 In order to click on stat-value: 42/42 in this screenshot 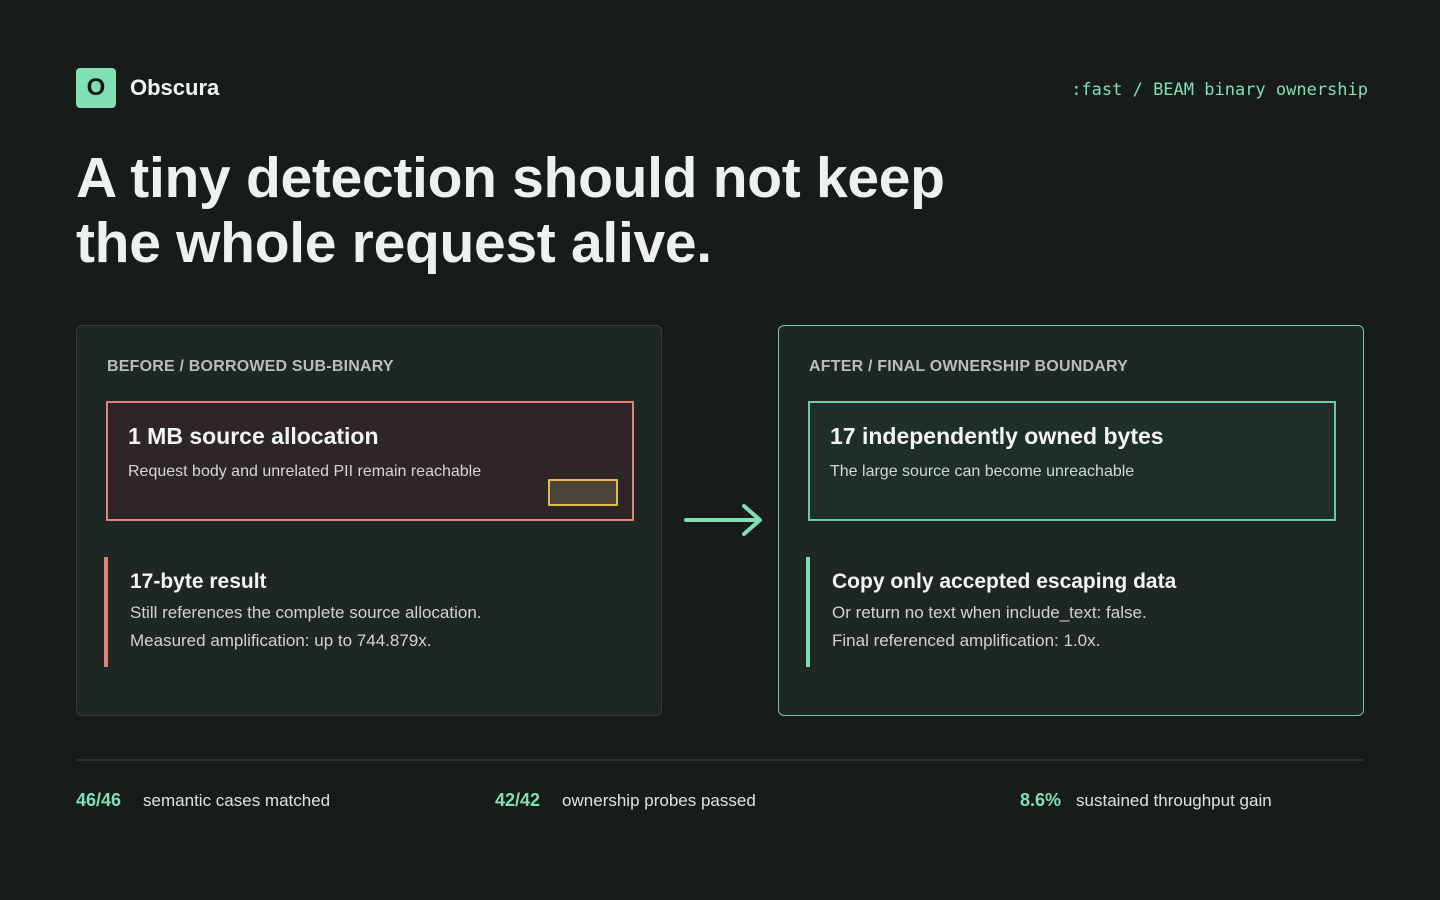, I will do `click(518, 800)`.